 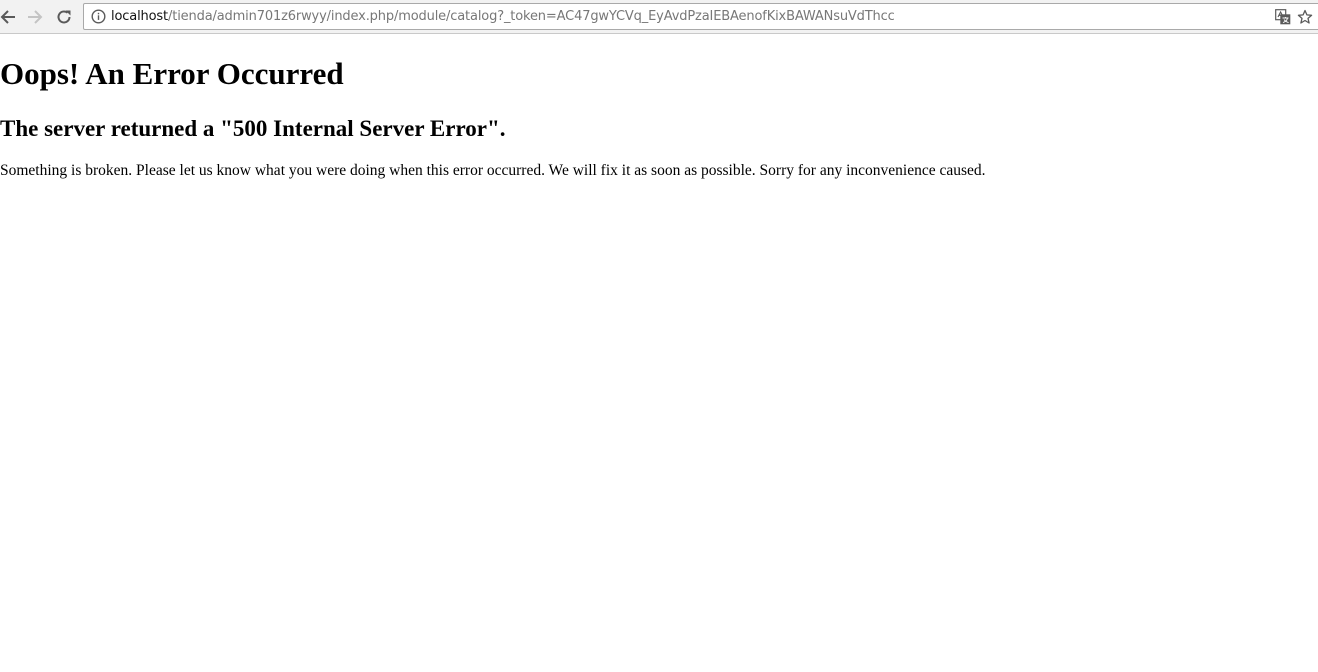 What do you see at coordinates (35, 17) in the screenshot?
I see `forward-arrow-icon` at bounding box center [35, 17].